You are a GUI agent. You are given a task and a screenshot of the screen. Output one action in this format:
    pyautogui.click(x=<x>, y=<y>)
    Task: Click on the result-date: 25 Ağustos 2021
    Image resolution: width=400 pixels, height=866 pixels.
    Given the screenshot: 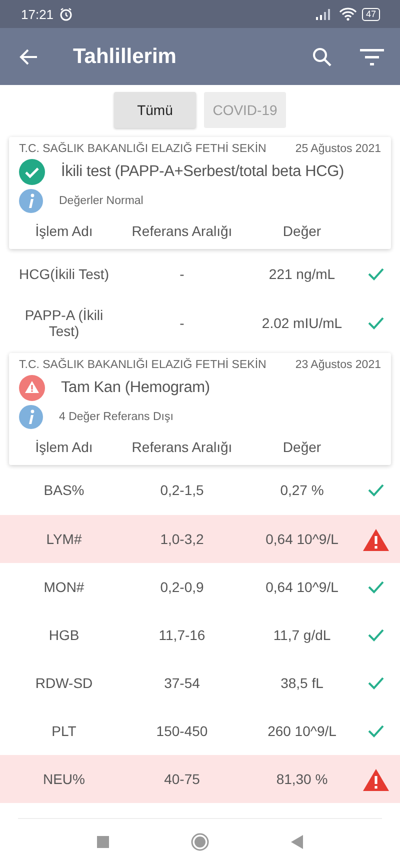 What is the action you would take?
    pyautogui.click(x=338, y=149)
    